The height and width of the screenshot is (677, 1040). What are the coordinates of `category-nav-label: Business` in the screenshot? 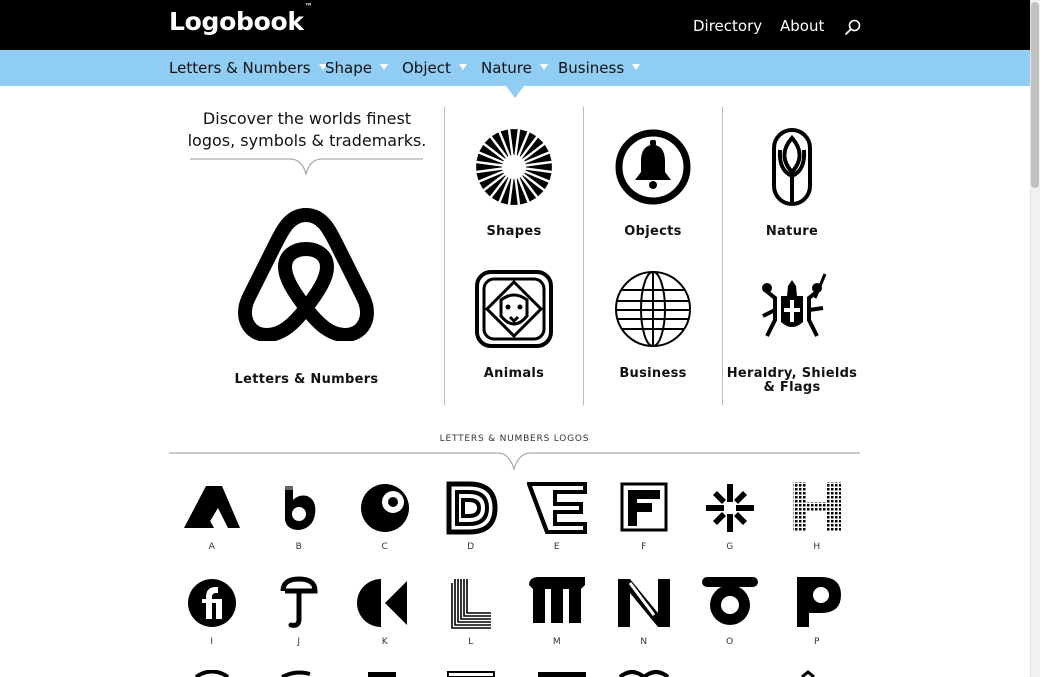 It's located at (591, 68).